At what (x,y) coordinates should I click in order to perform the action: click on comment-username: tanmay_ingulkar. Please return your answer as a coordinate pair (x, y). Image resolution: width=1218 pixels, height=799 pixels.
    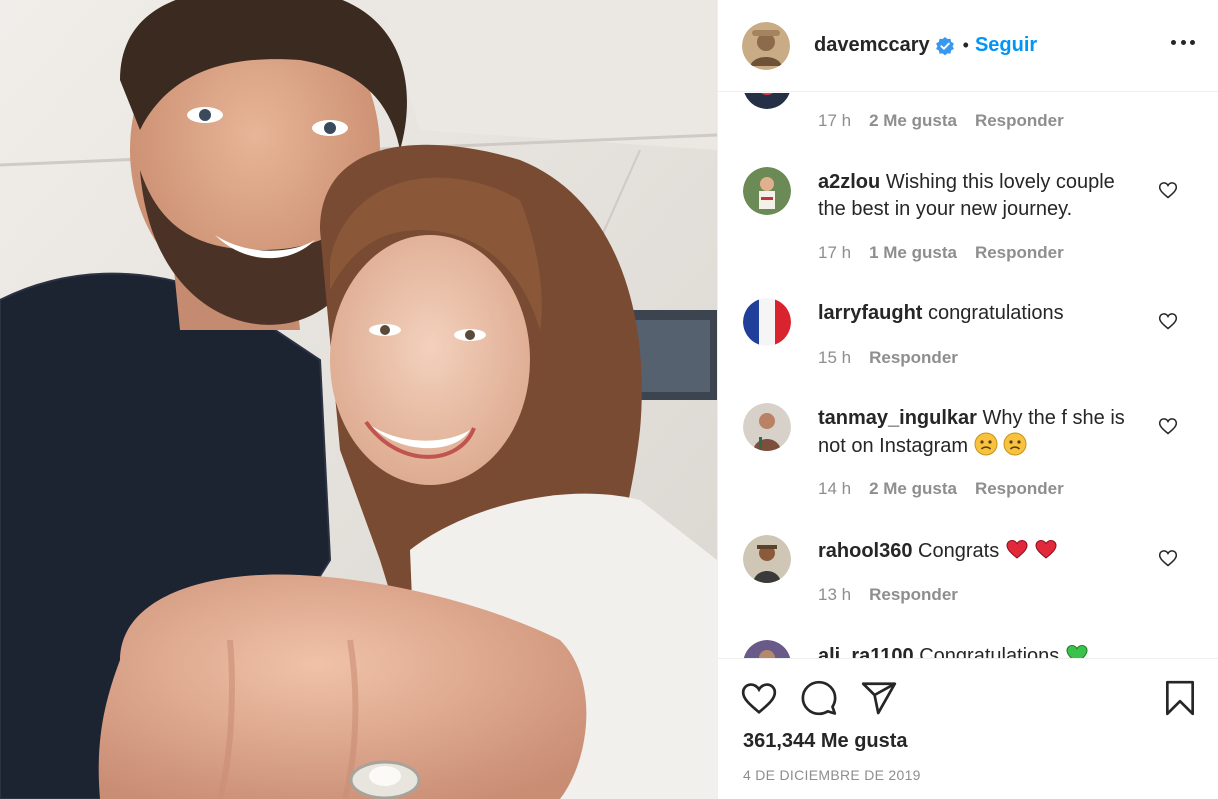
    Looking at the image, I should click on (897, 418).